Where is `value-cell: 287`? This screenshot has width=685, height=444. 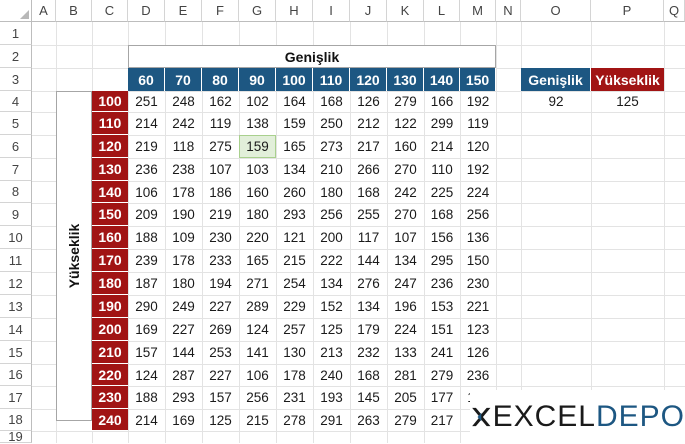 value-cell: 287 is located at coordinates (183, 375).